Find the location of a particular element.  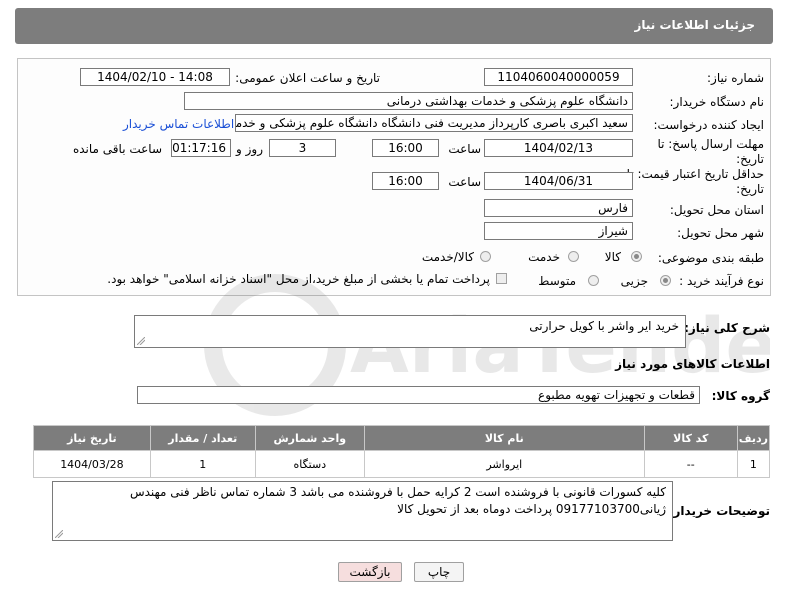

deadline-label: مهلت ارسال پاسخ: تا تاریخ: is located at coordinates (710, 151).